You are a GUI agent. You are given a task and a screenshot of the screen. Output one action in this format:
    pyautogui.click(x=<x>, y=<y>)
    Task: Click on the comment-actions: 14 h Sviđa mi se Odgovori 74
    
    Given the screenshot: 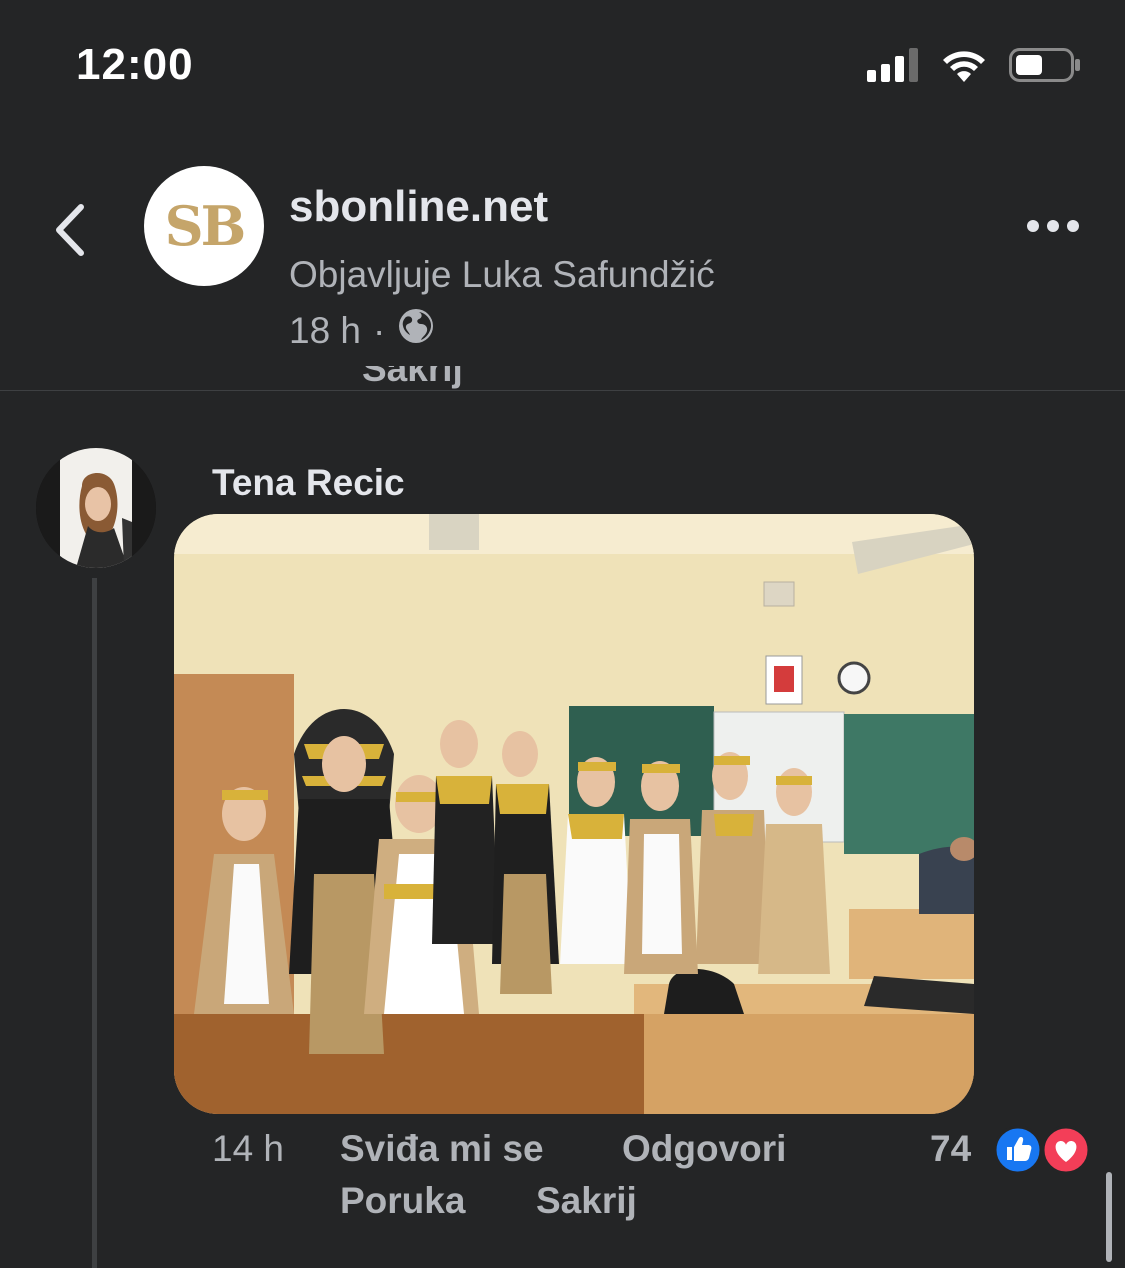 What is the action you would take?
    pyautogui.click(x=562, y=1151)
    